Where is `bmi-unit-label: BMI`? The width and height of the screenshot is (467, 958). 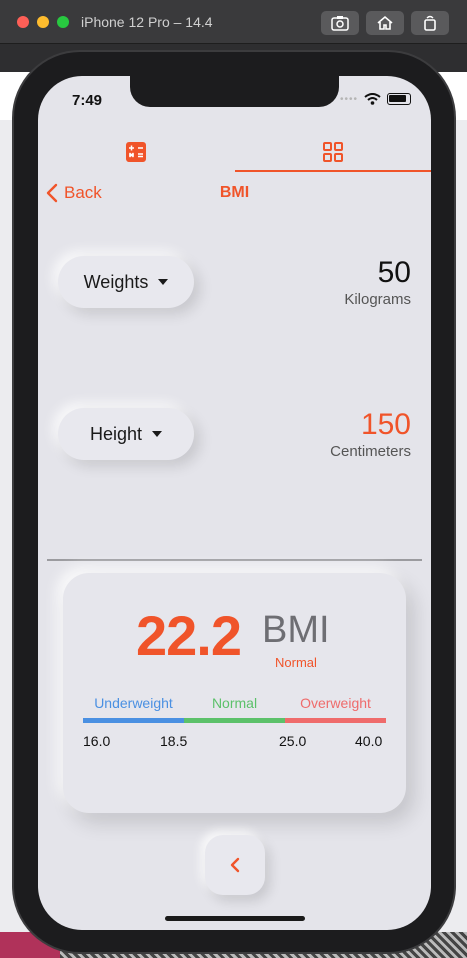 bmi-unit-label: BMI is located at coordinates (296, 630).